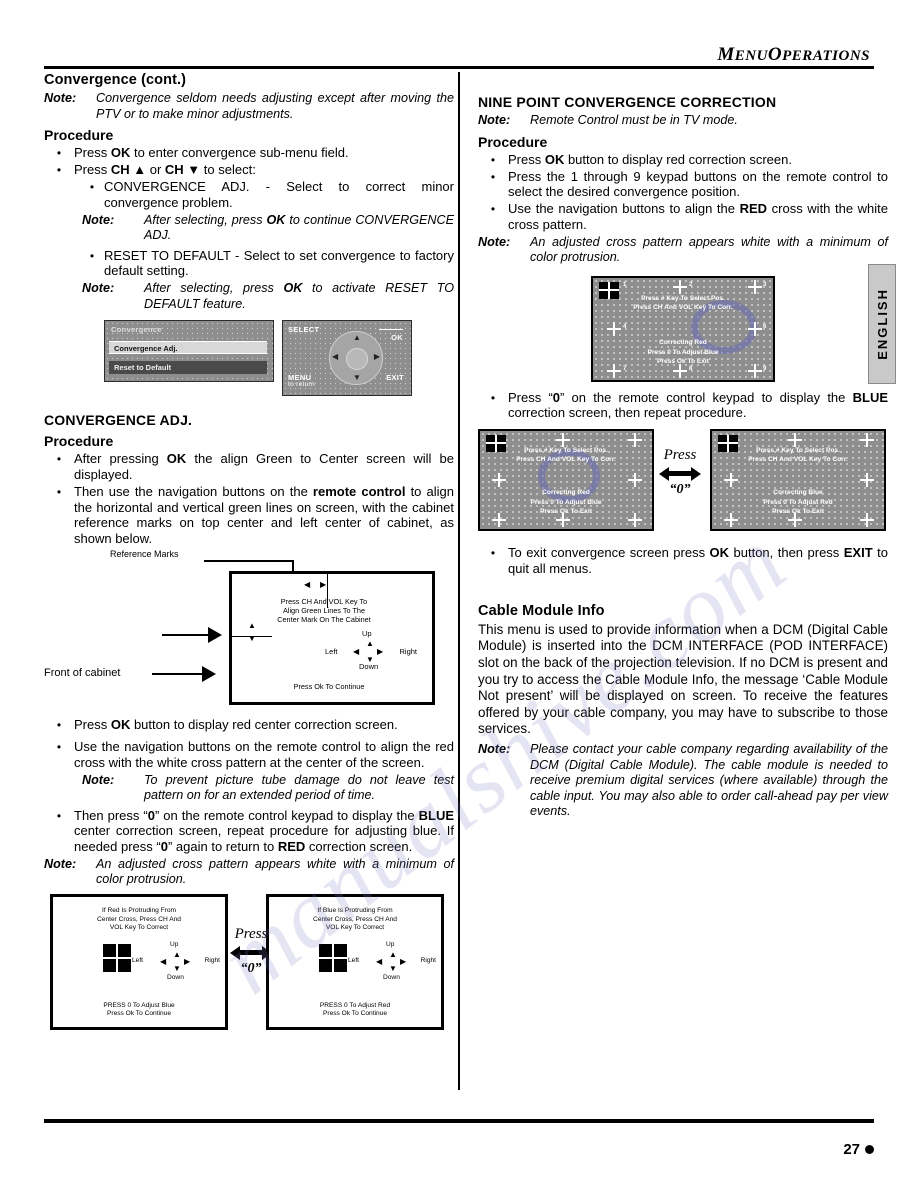 This screenshot has width=918, height=1188. What do you see at coordinates (117, 957) in the screenshot?
I see `cross-pattern-icon` at bounding box center [117, 957].